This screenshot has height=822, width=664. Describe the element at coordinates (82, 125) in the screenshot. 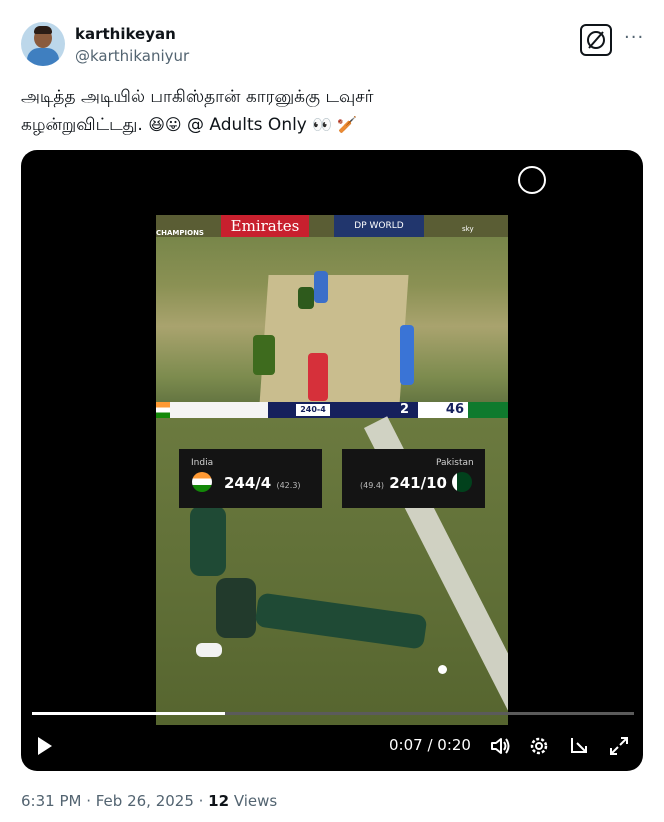

I see `tweet-line-2-text: கழன்றுவிட்டது.` at that location.